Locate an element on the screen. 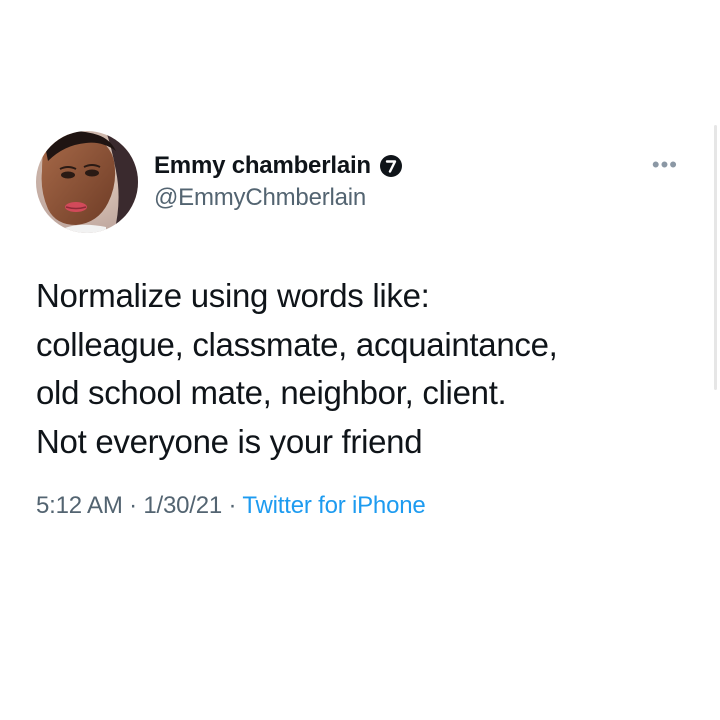 Image resolution: width=720 pixels, height=720 pixels. verified-badge-icon is located at coordinates (391, 166).